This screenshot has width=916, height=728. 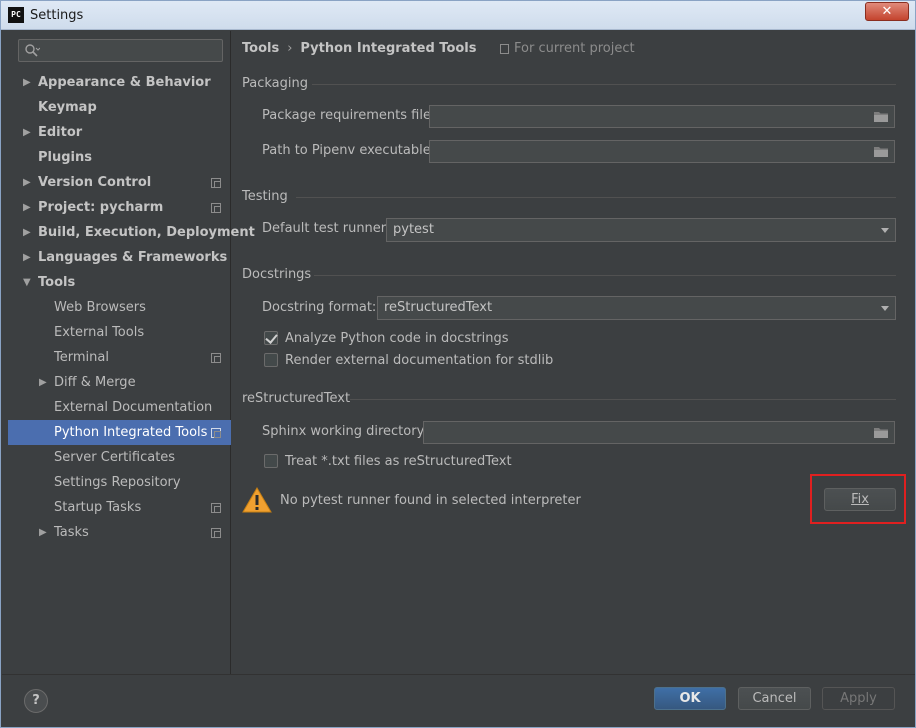 What do you see at coordinates (57, 15) in the screenshot?
I see `window-title: Settings` at bounding box center [57, 15].